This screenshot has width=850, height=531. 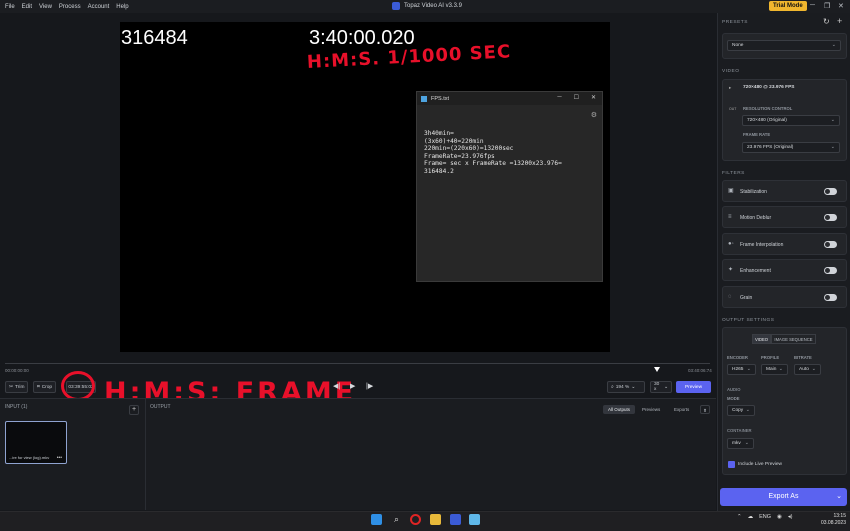 What do you see at coordinates (791, 120) in the screenshot?
I see `resolution-select: 720×480 (Original) ⌄` at bounding box center [791, 120].